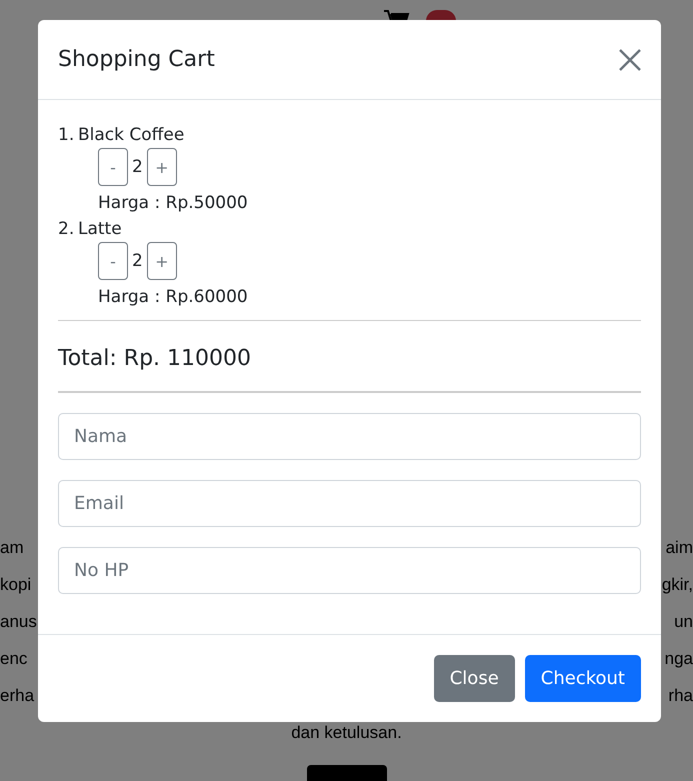 Image resolution: width=693 pixels, height=781 pixels. I want to click on input-field: No HP, so click(349, 570).